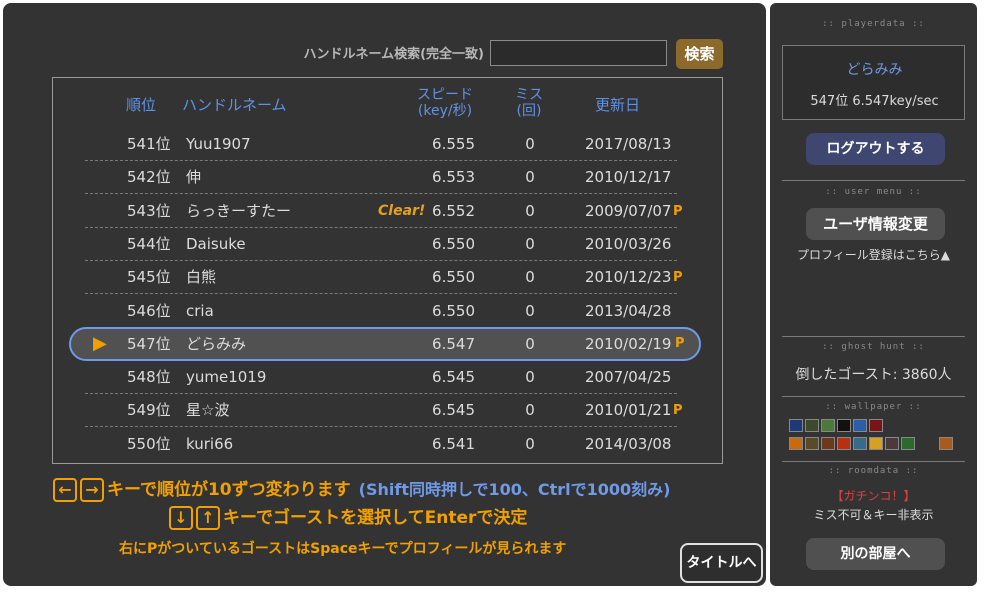 This screenshot has width=993, height=604. What do you see at coordinates (343, 549) in the screenshot?
I see `instruction-profile: 右にPがついているゴーストはSpaceキーでプロフィールが見られます` at bounding box center [343, 549].